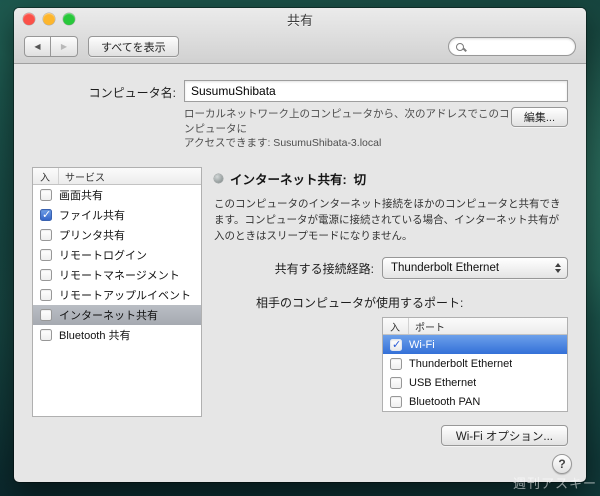 This screenshot has width=600, height=496. What do you see at coordinates (475, 345) in the screenshot?
I see `port-row-wifi: Wi-Fi` at bounding box center [475, 345].